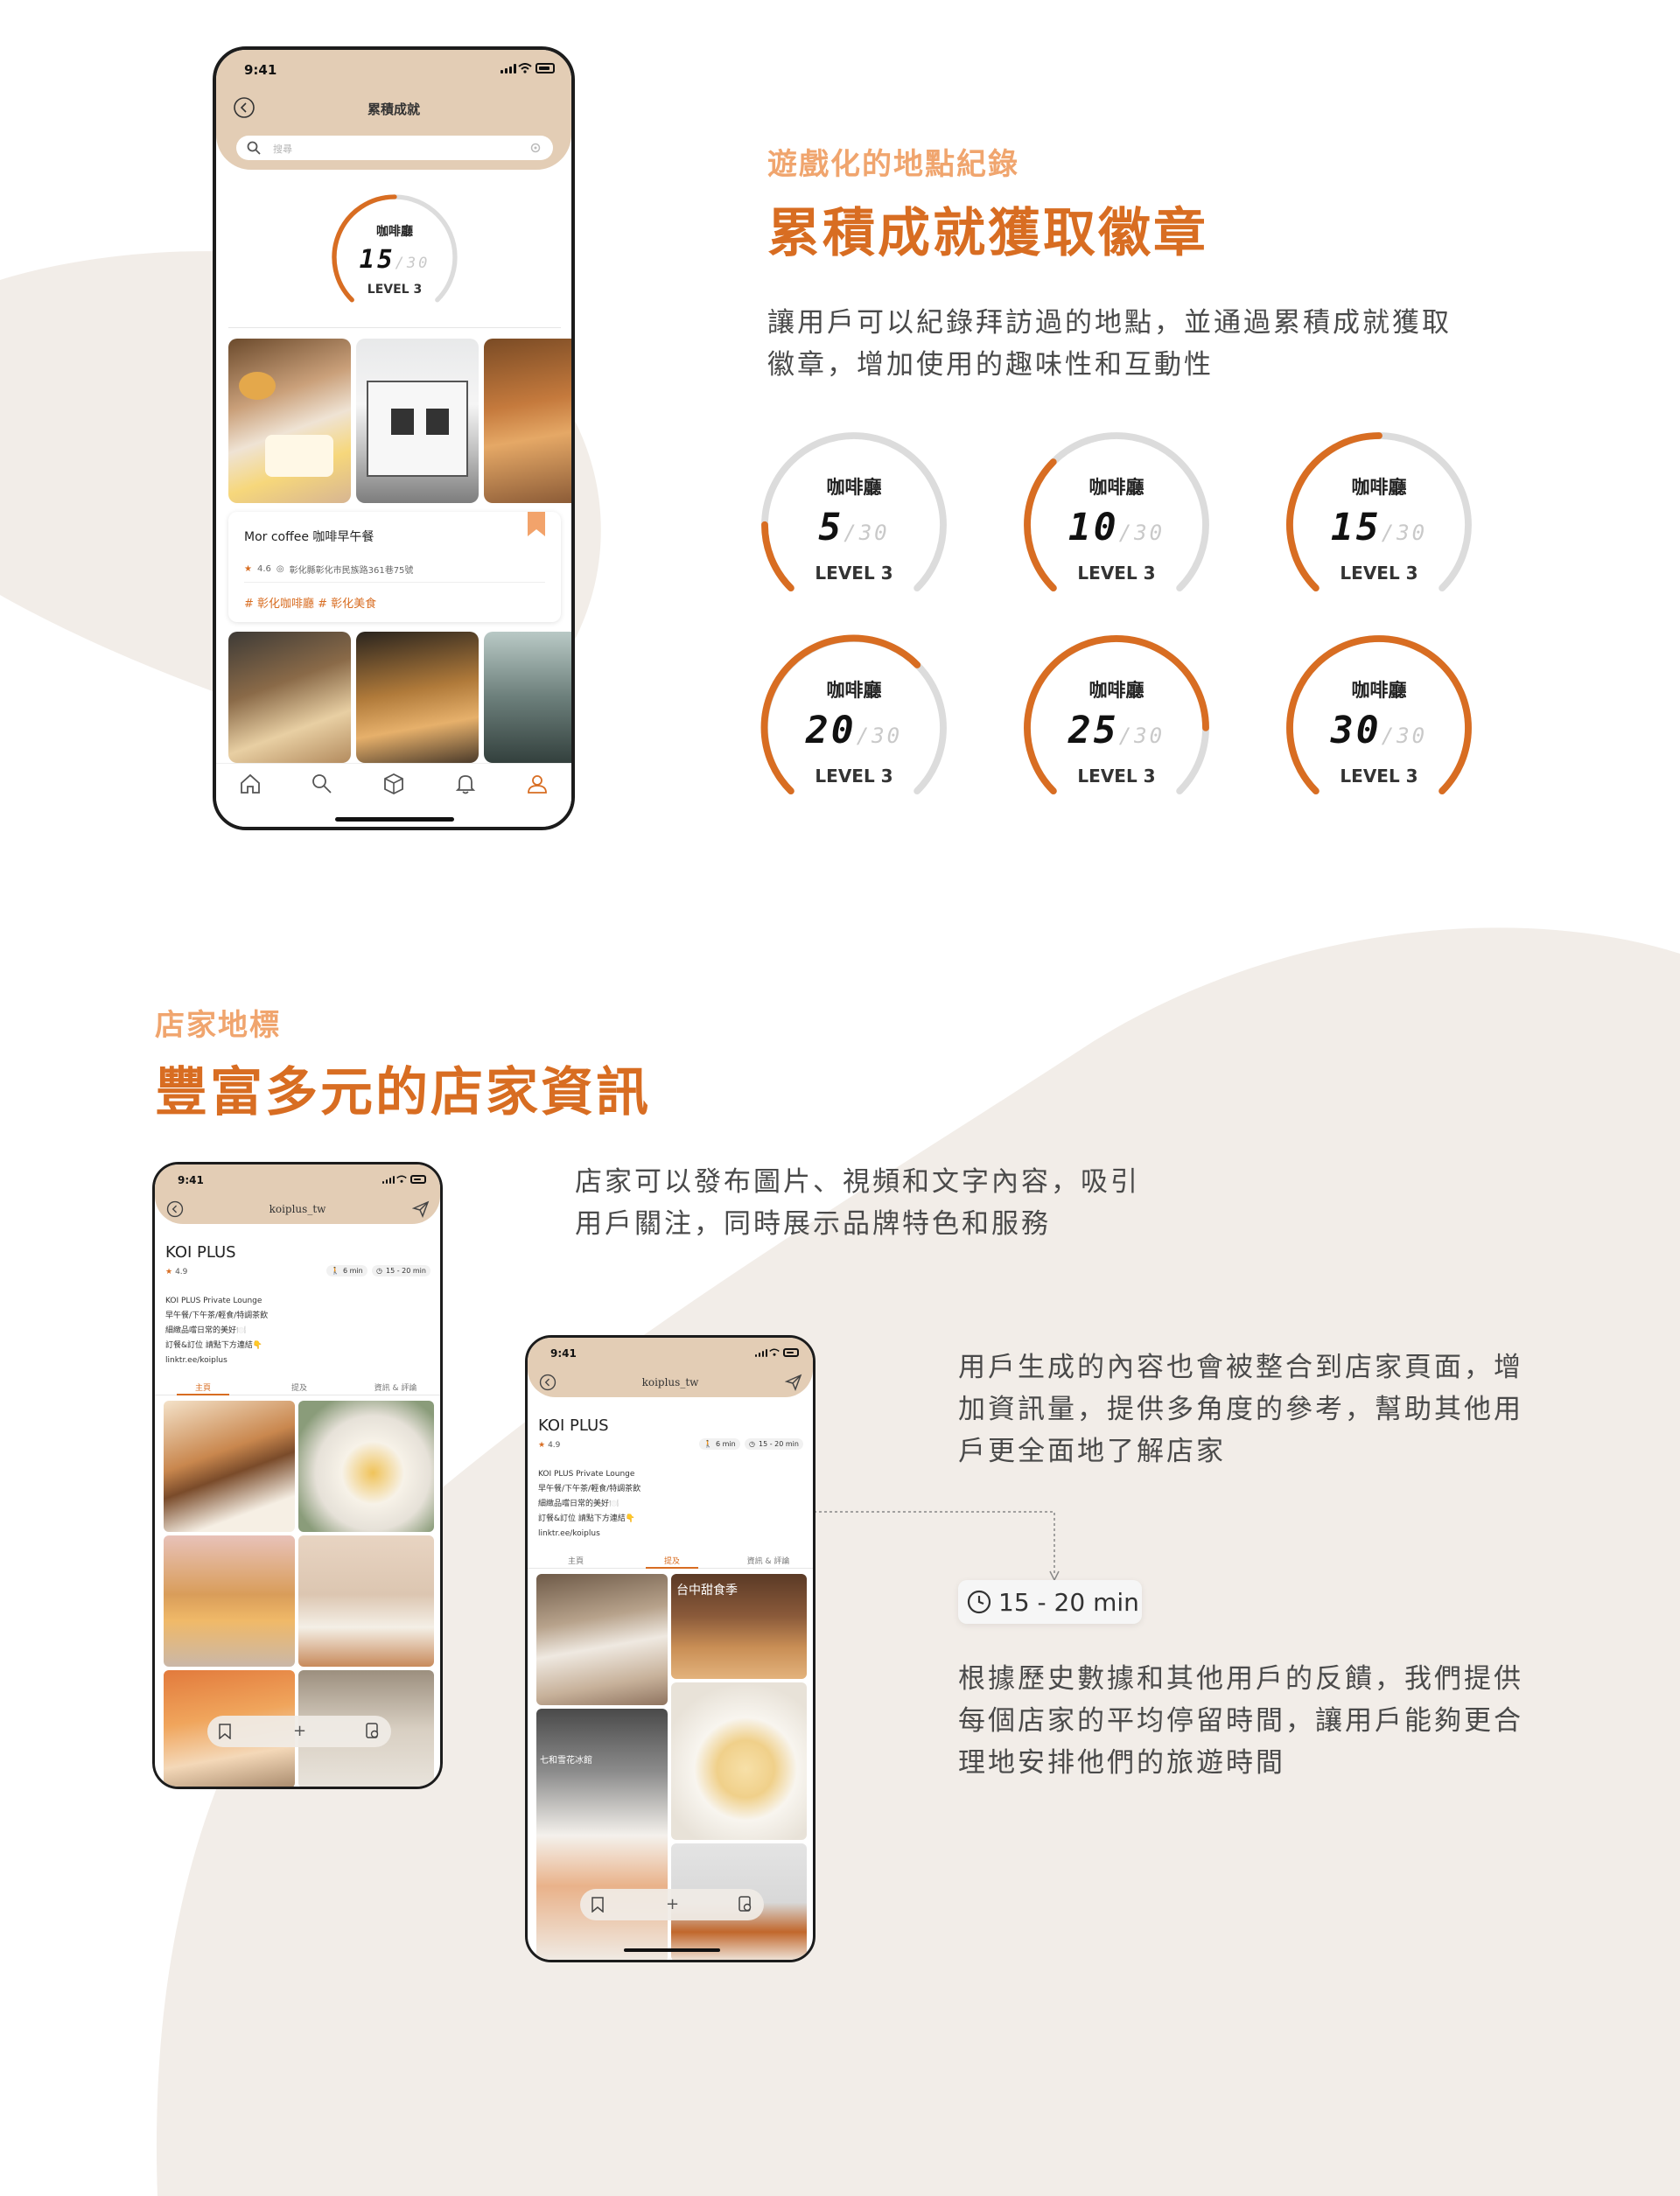 This screenshot has height=2196, width=1680. I want to click on stay-description-line: 根據歷史數據和其他用戶的反饋，我們提供, so click(1240, 1679).